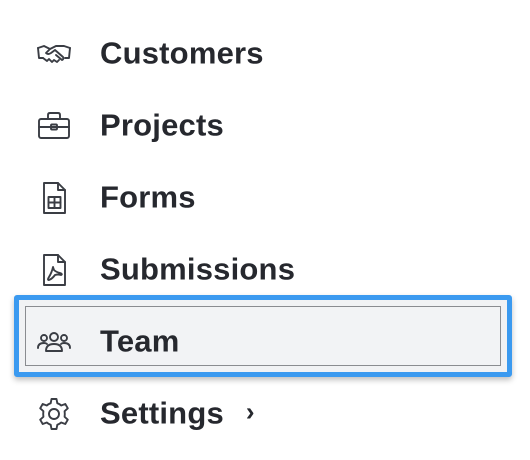 The height and width of the screenshot is (460, 530). What do you see at coordinates (148, 197) in the screenshot?
I see `nav-item-label: Forms` at bounding box center [148, 197].